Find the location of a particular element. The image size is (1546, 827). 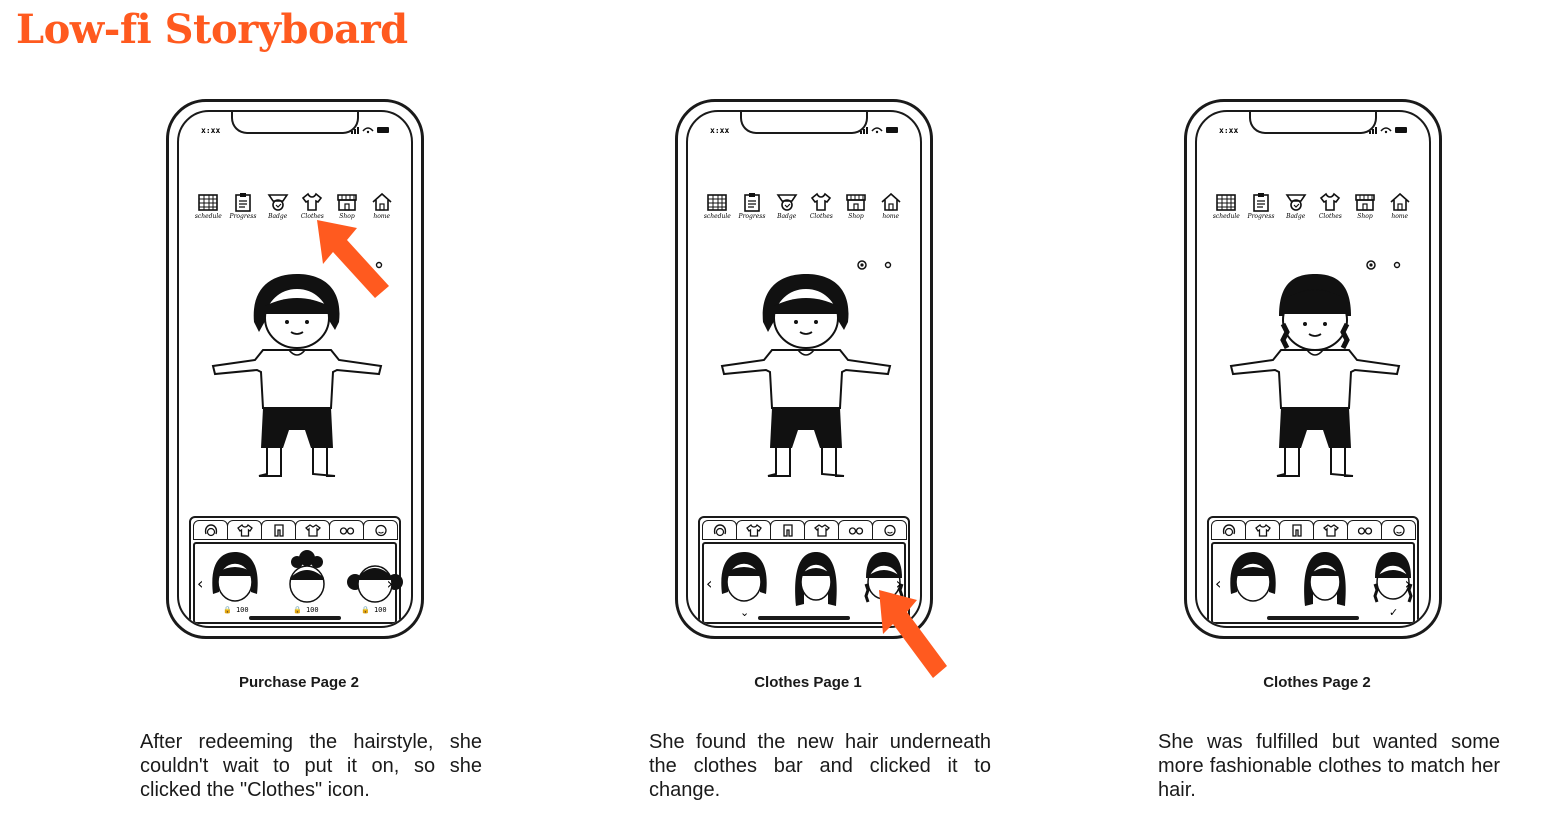

category-tabs is located at coordinates (804, 530).